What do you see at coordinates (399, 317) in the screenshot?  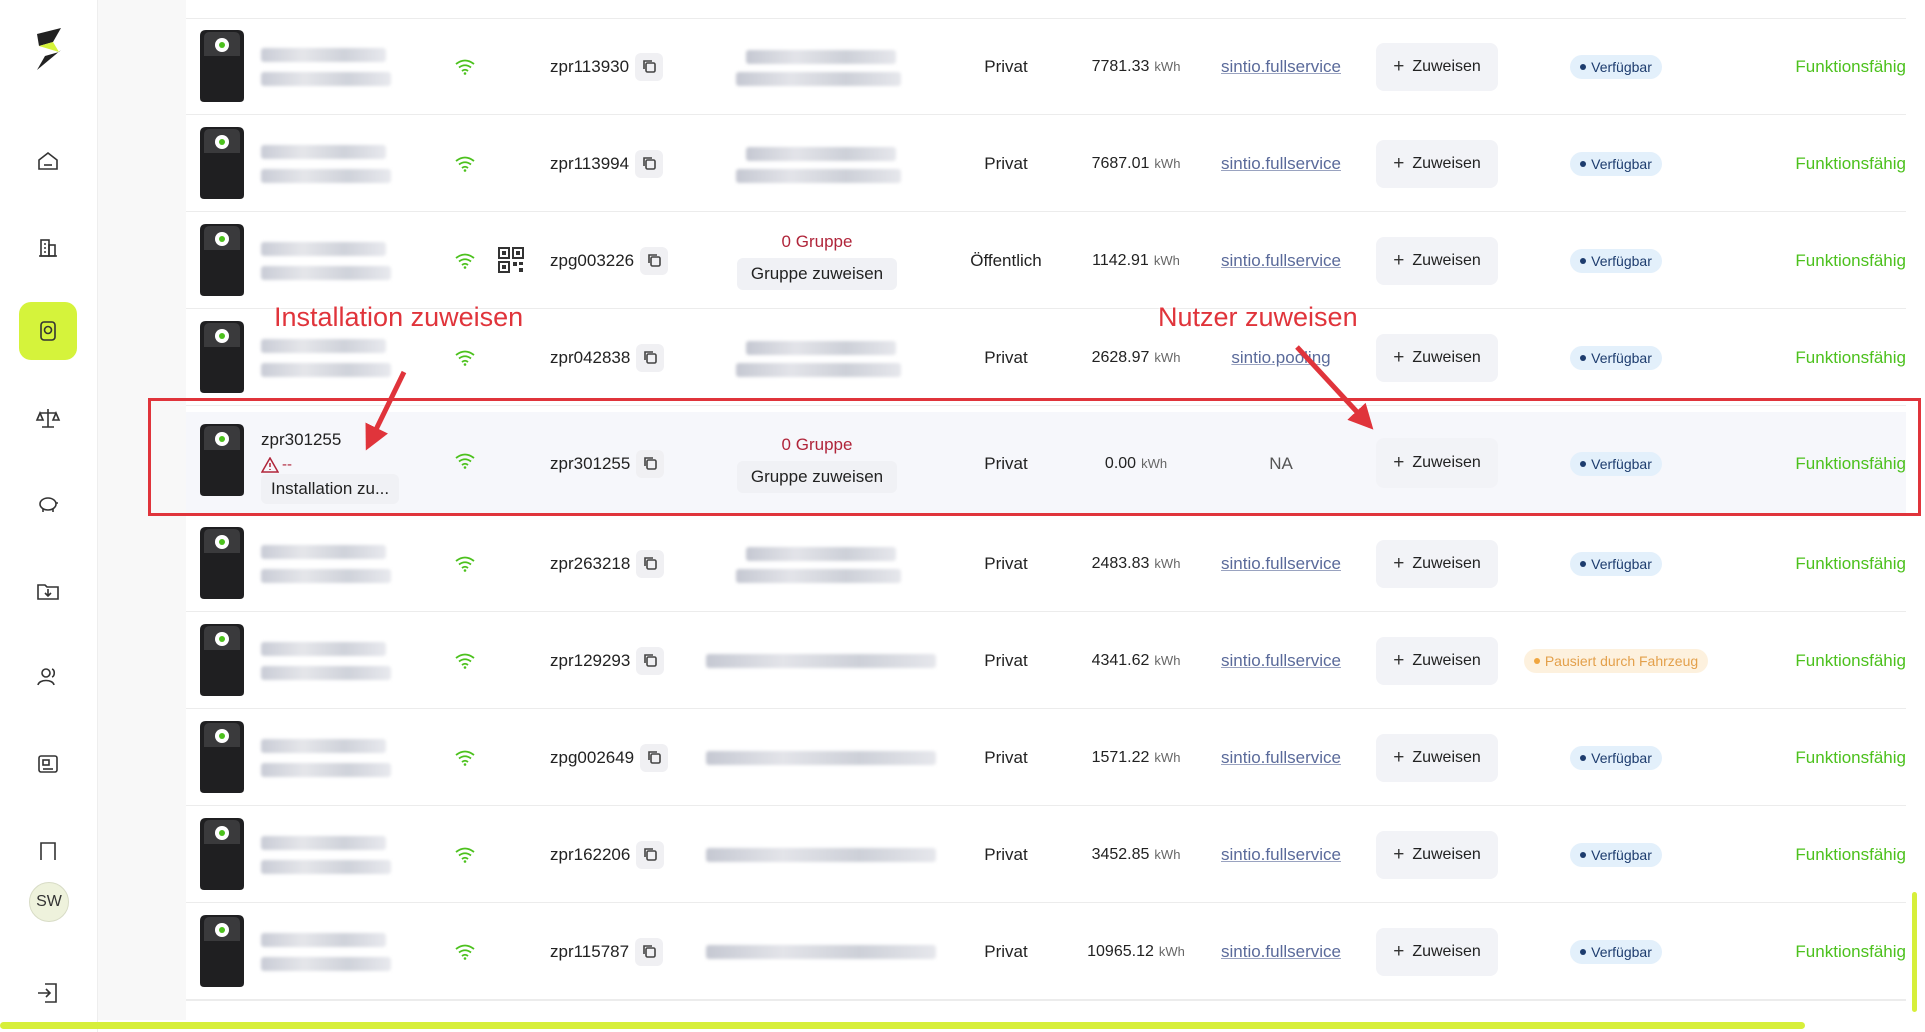 I see `annotation-install: Installation zuweisen` at bounding box center [399, 317].